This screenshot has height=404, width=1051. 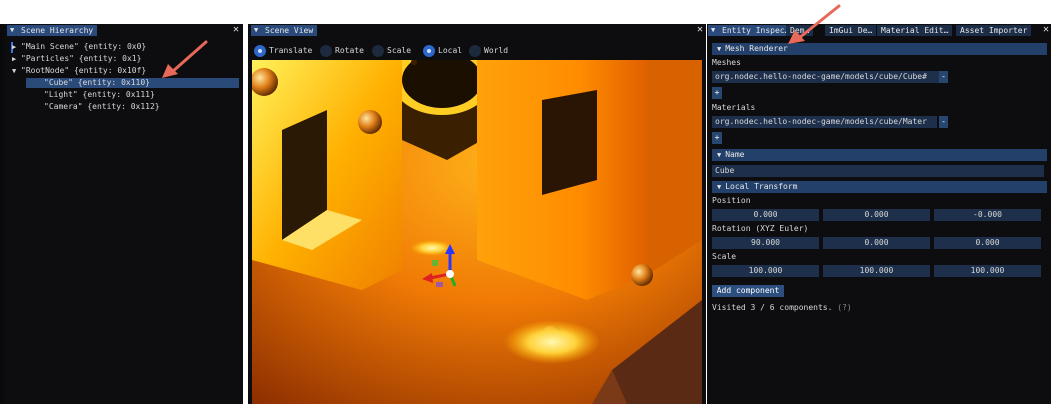 What do you see at coordinates (491, 51) in the screenshot?
I see `radio-world: World` at bounding box center [491, 51].